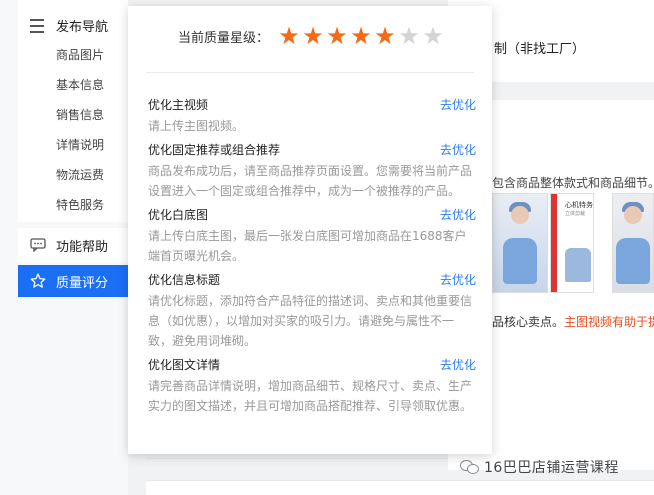  Describe the element at coordinates (579, 205) in the screenshot. I see `thumbnail-title: 心机特务套装` at that location.